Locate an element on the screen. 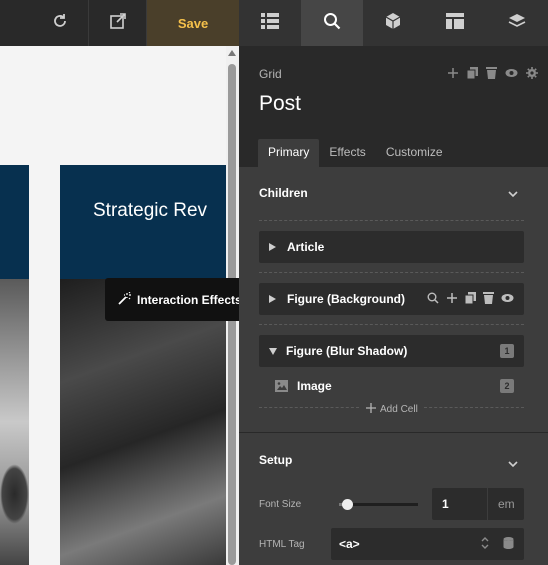  font-size-value: 1 is located at coordinates (459, 504).